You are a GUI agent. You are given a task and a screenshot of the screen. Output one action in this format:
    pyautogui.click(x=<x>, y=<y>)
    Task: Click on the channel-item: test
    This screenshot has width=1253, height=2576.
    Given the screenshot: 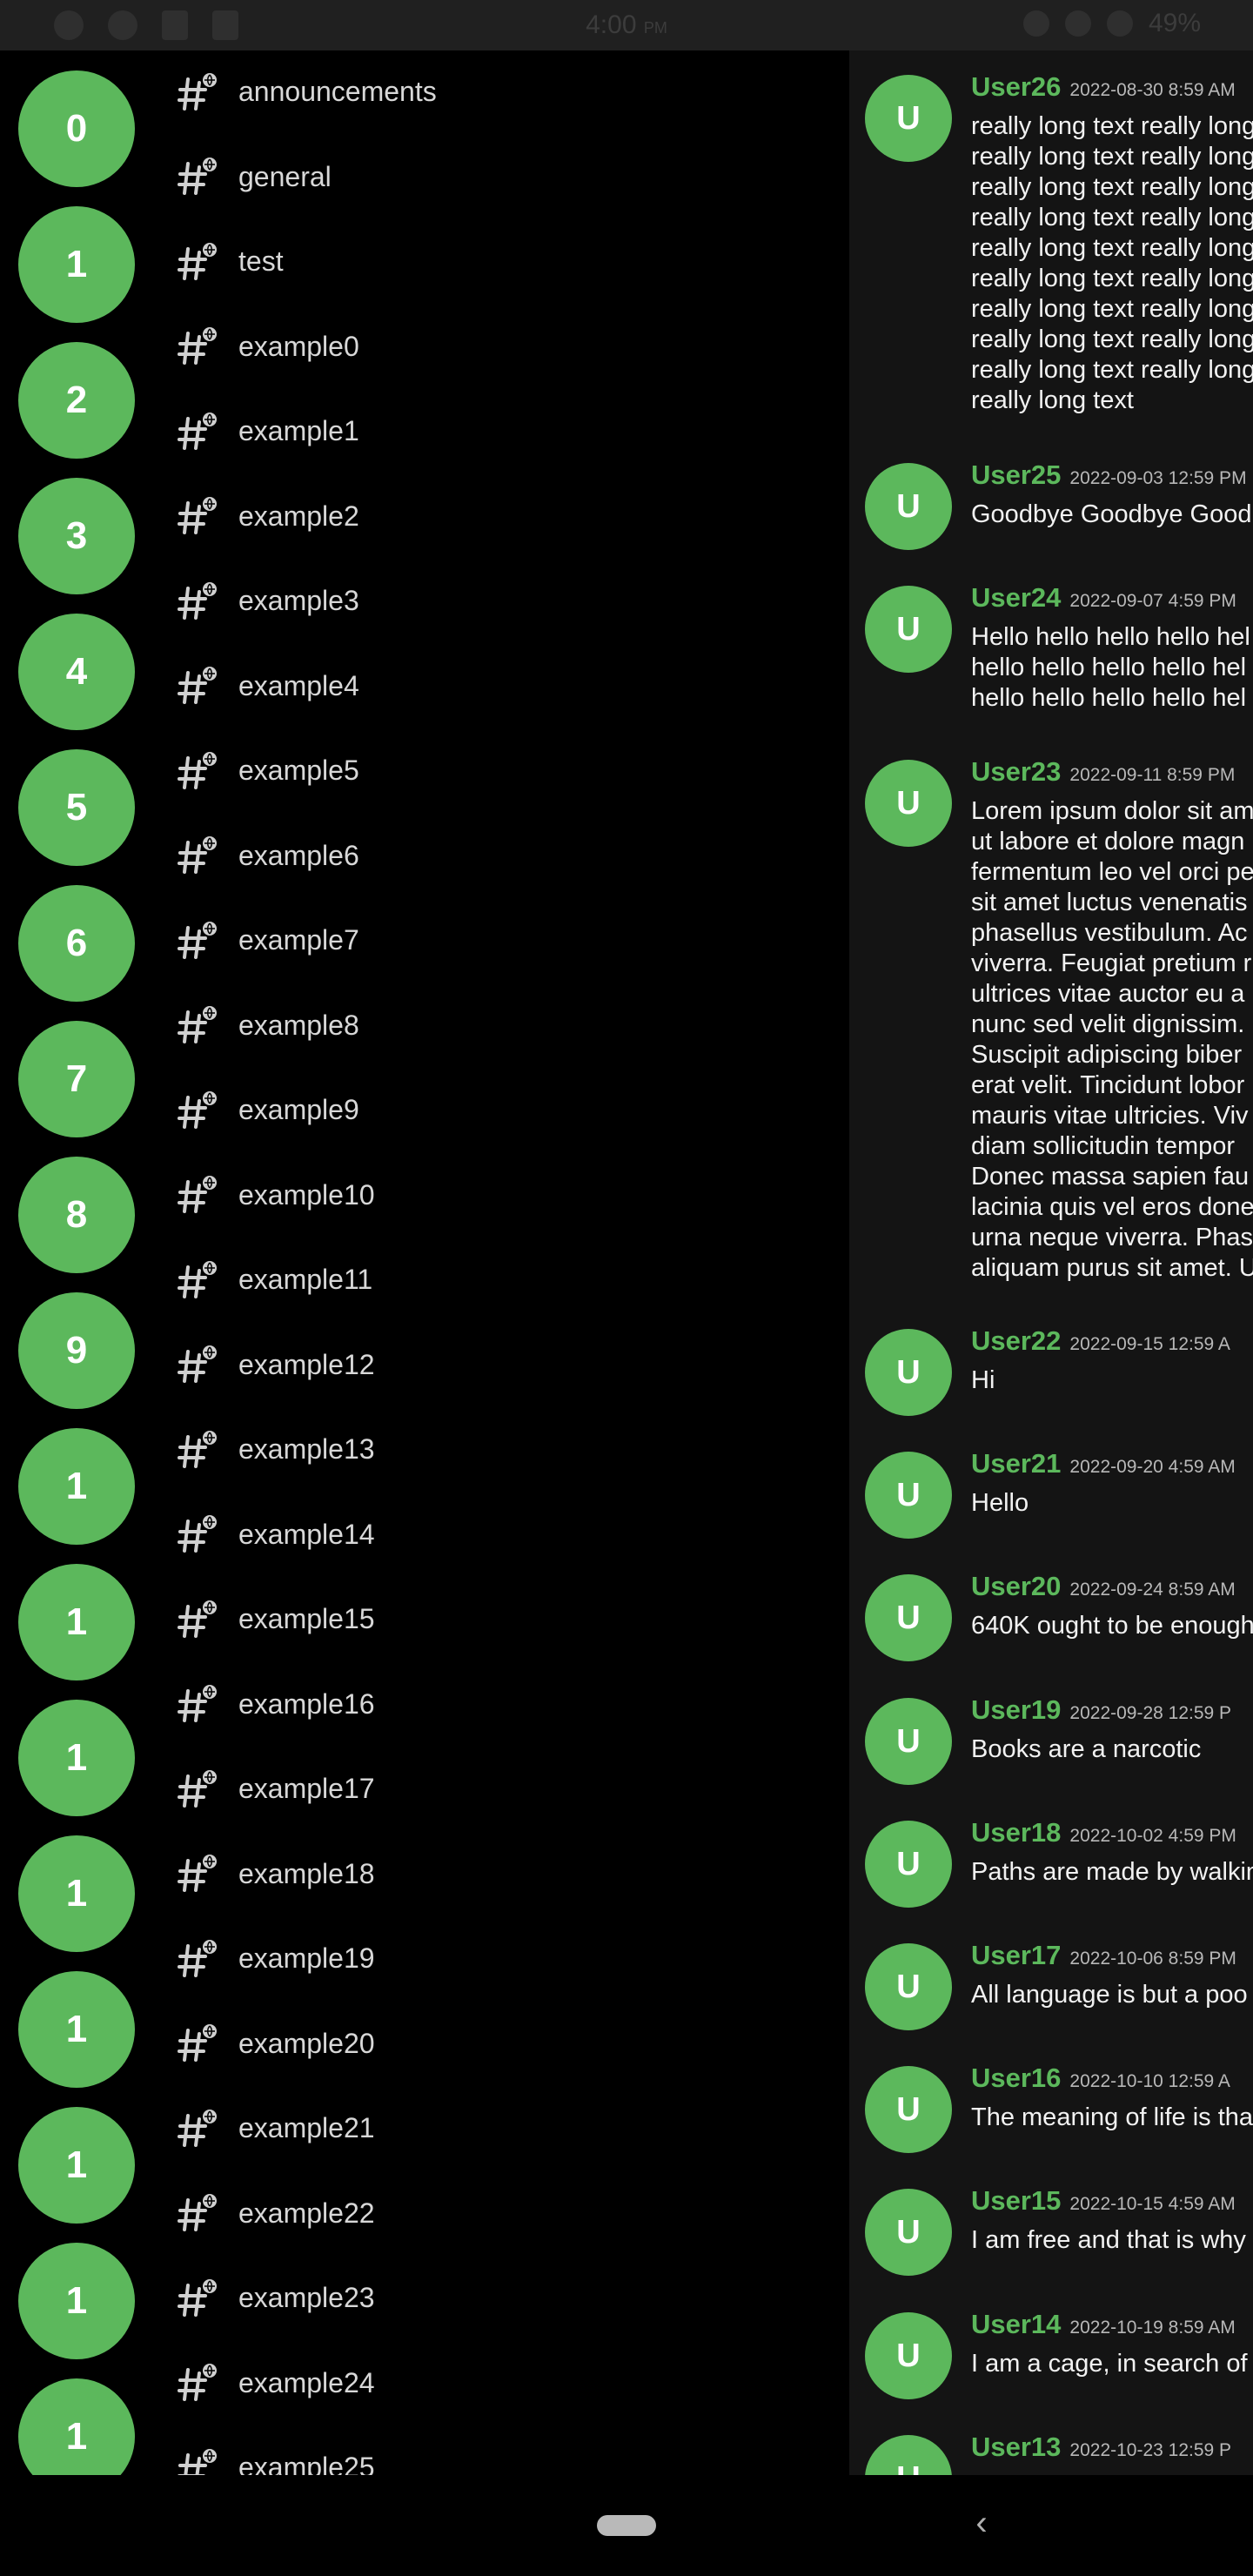 What is the action you would take?
    pyautogui.click(x=501, y=261)
    